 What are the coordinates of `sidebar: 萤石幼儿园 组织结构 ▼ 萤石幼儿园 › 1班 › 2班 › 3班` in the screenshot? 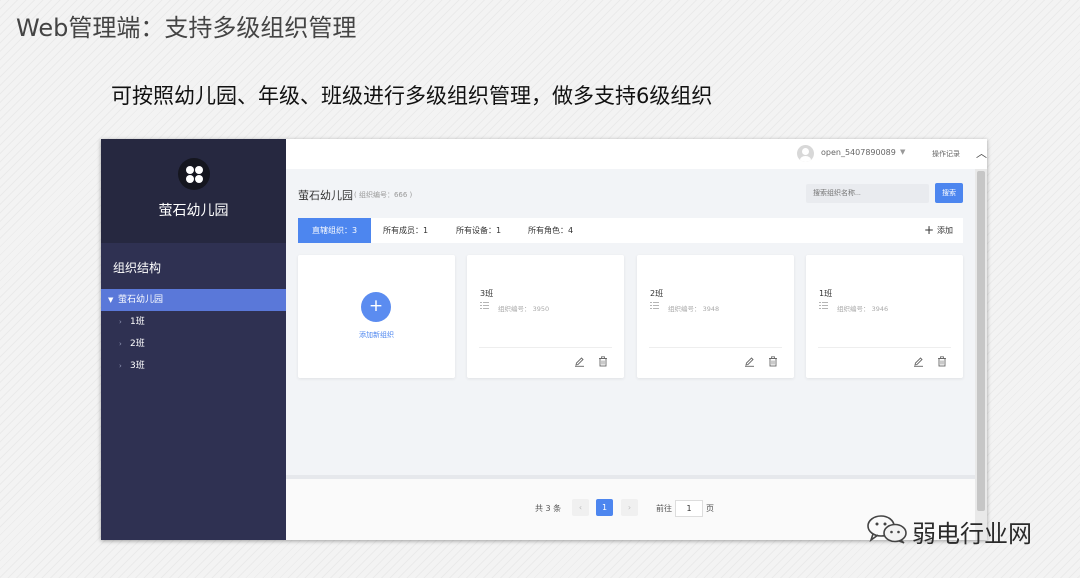 It's located at (193, 339).